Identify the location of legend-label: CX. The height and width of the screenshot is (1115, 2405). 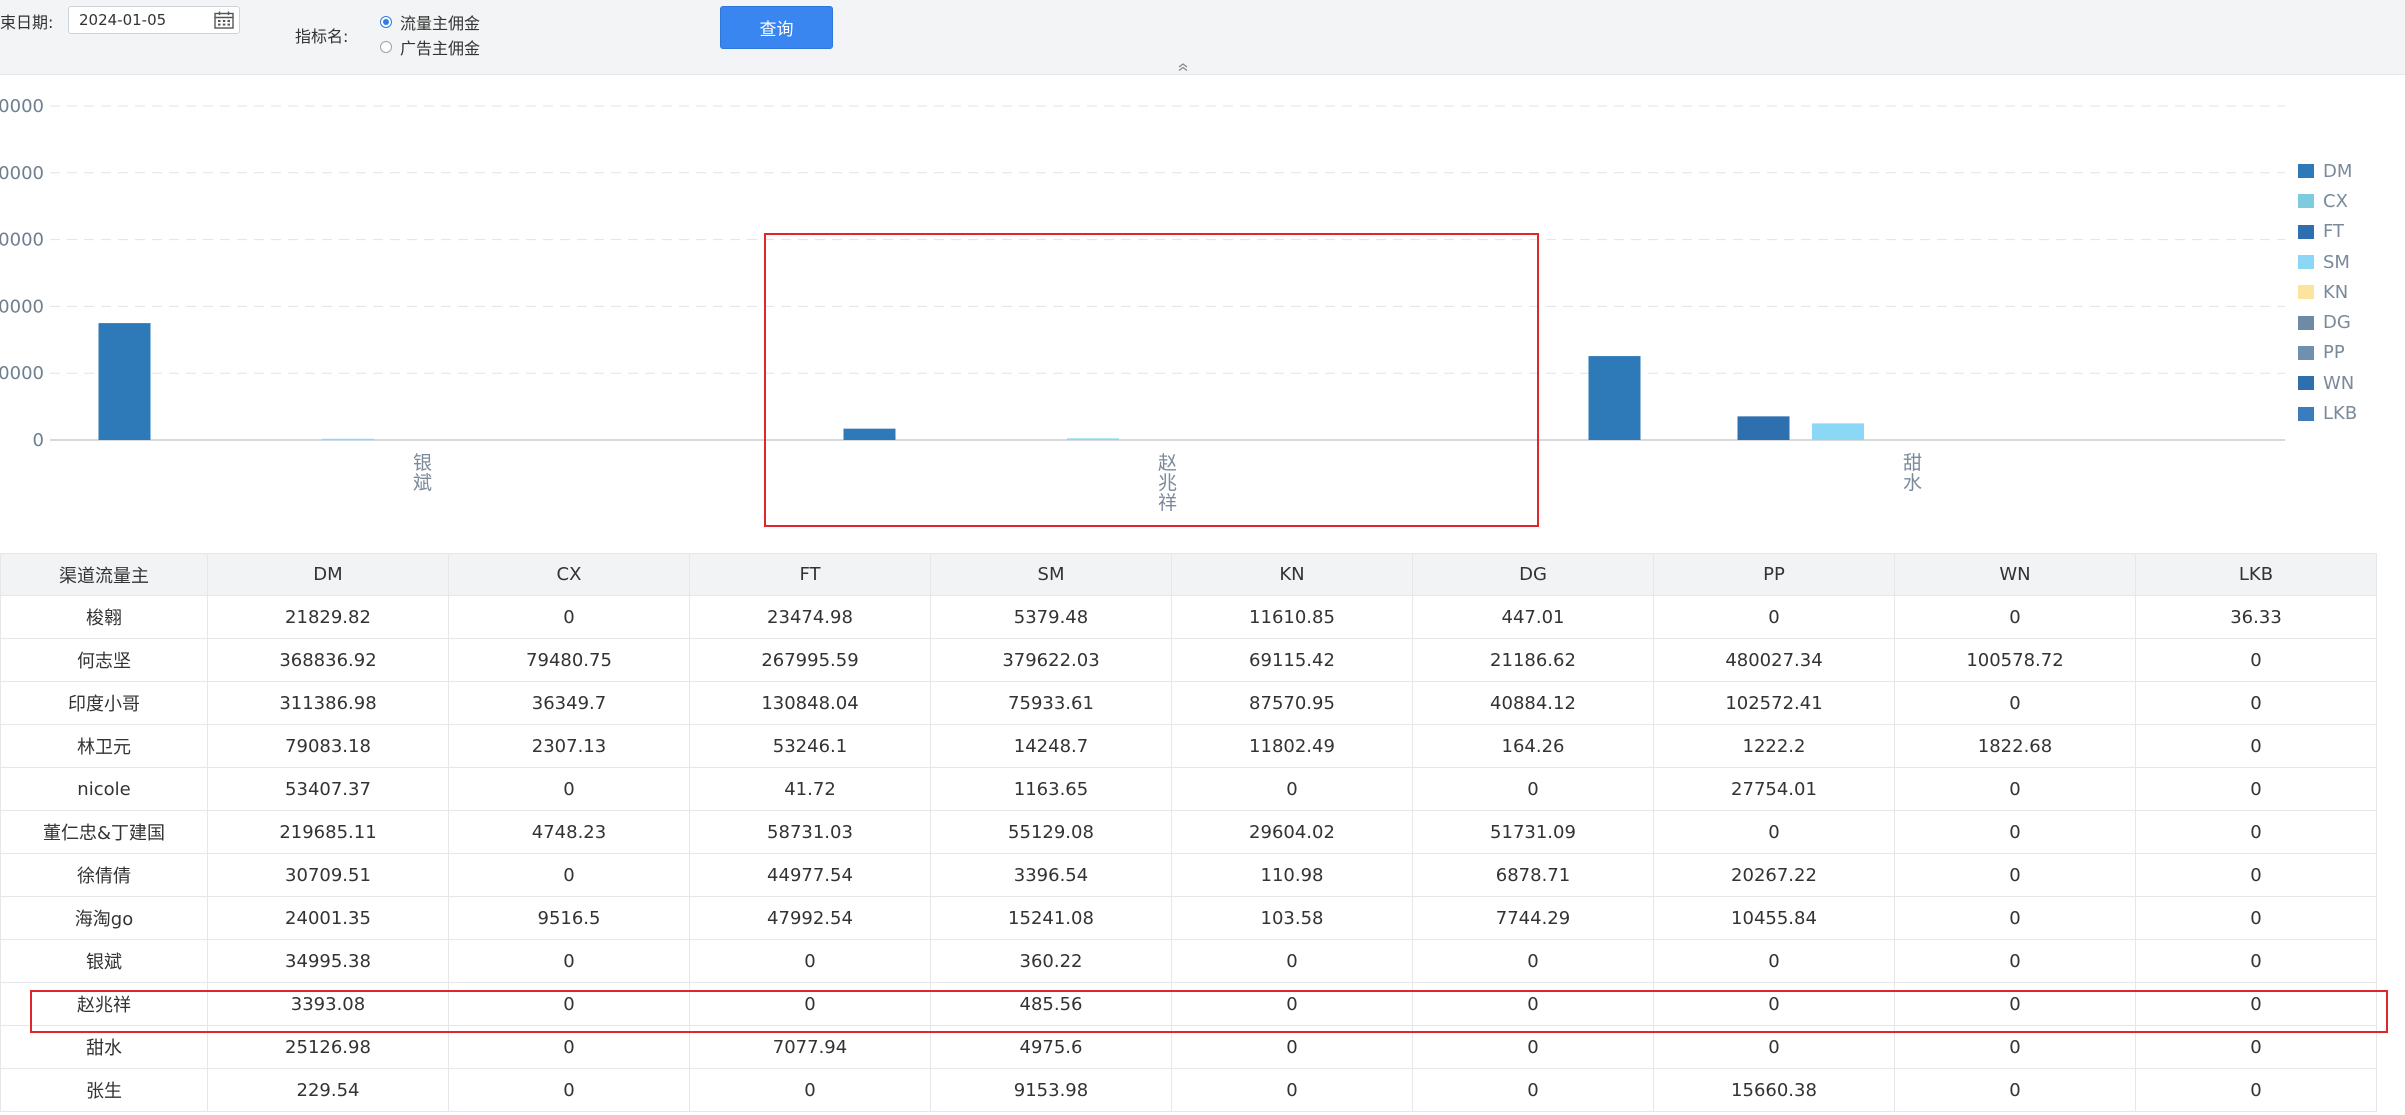
(2335, 201).